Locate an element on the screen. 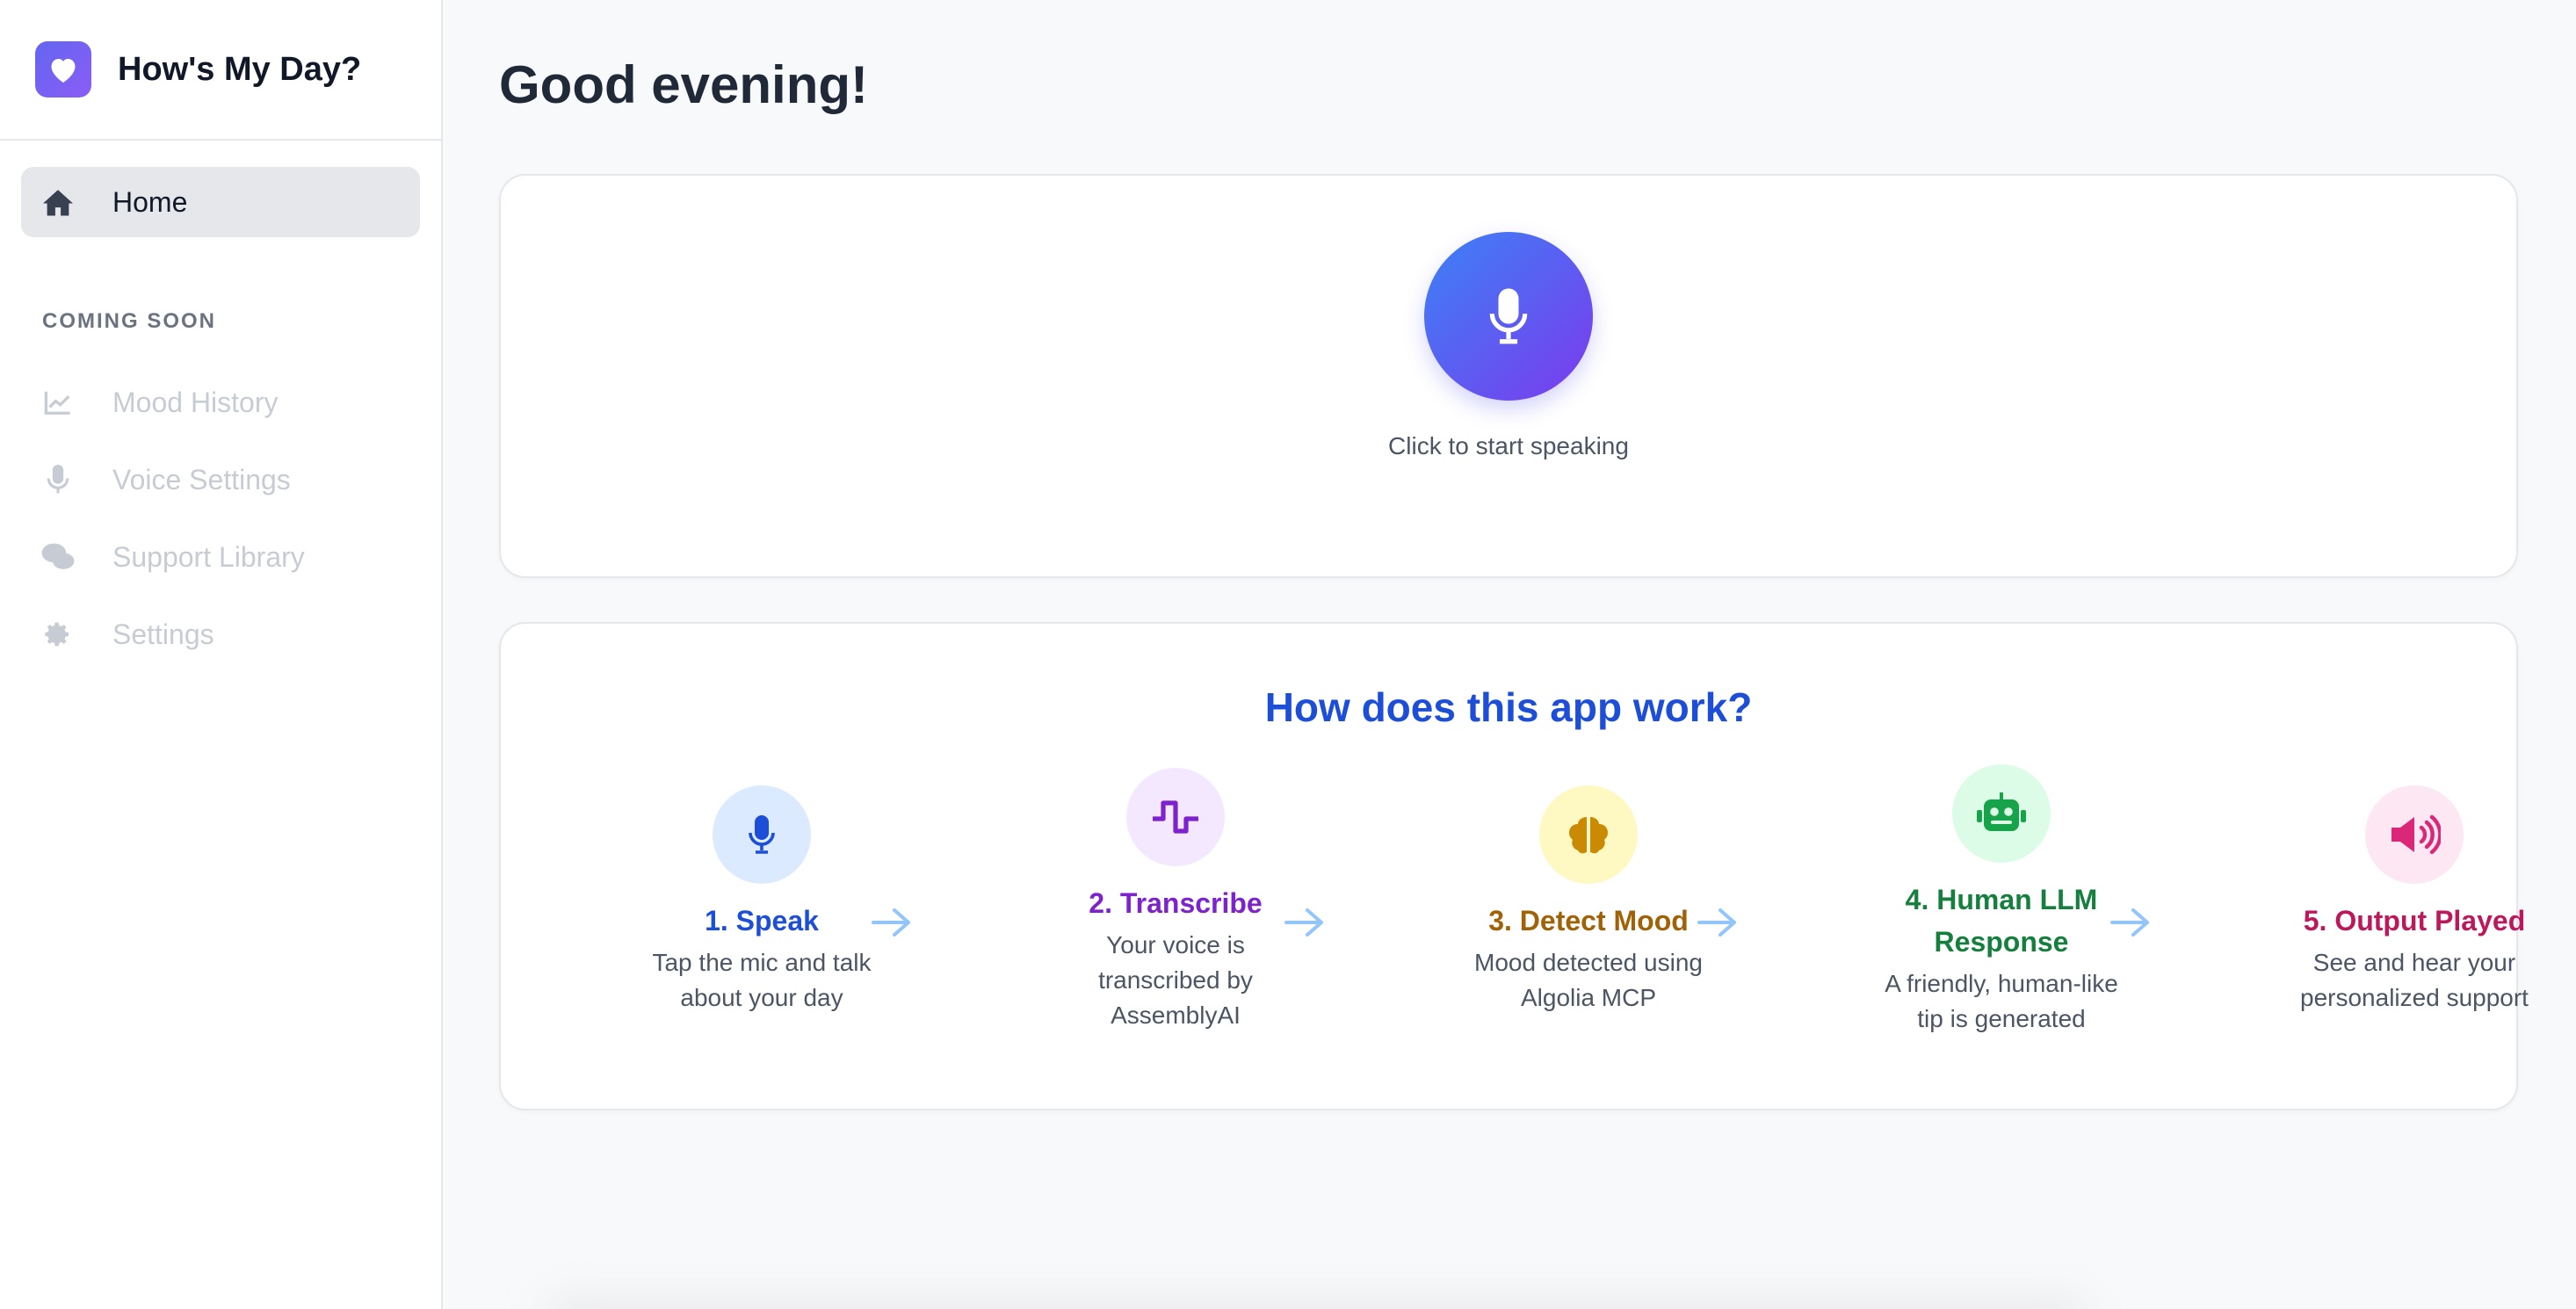 The image size is (2576, 1309). step-desc-line: Your voice is is located at coordinates (1175, 944).